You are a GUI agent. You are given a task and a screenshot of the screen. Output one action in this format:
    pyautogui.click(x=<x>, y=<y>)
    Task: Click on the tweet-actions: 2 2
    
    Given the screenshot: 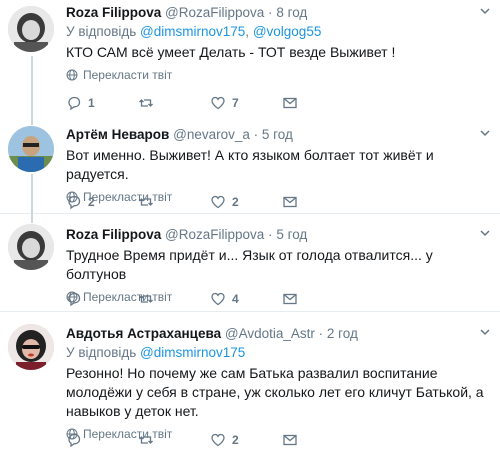 What is the action you would take?
    pyautogui.click(x=210, y=202)
    